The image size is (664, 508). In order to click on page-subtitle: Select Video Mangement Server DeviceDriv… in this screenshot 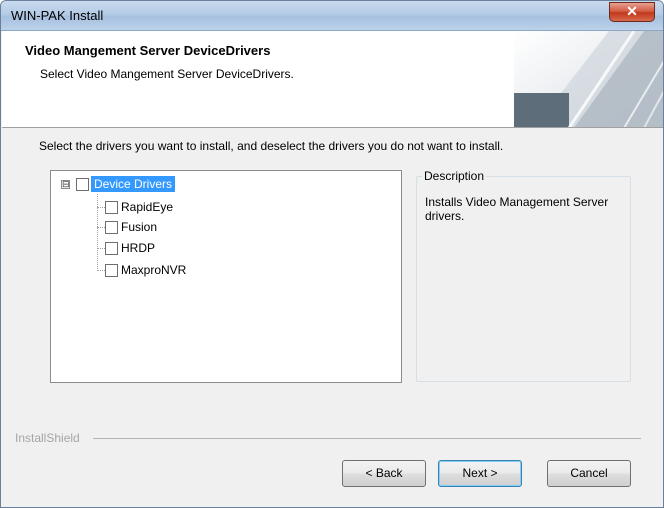, I will do `click(167, 74)`.